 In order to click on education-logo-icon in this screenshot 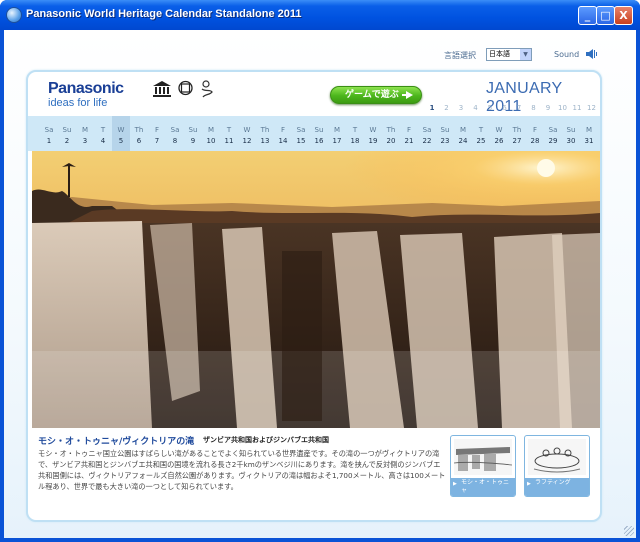, I will do `click(207, 89)`.